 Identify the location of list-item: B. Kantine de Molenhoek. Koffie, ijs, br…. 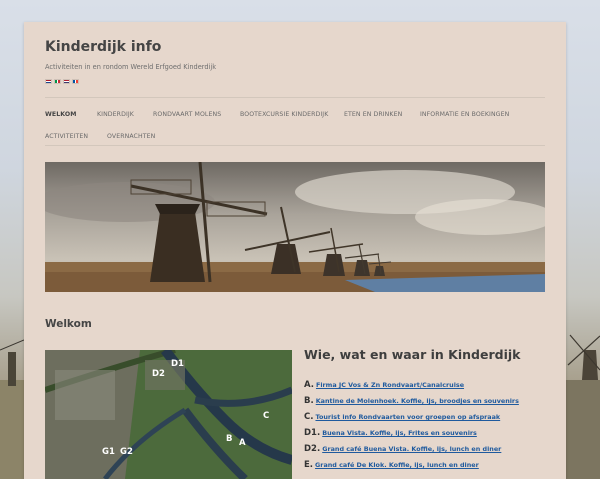
(431, 404).